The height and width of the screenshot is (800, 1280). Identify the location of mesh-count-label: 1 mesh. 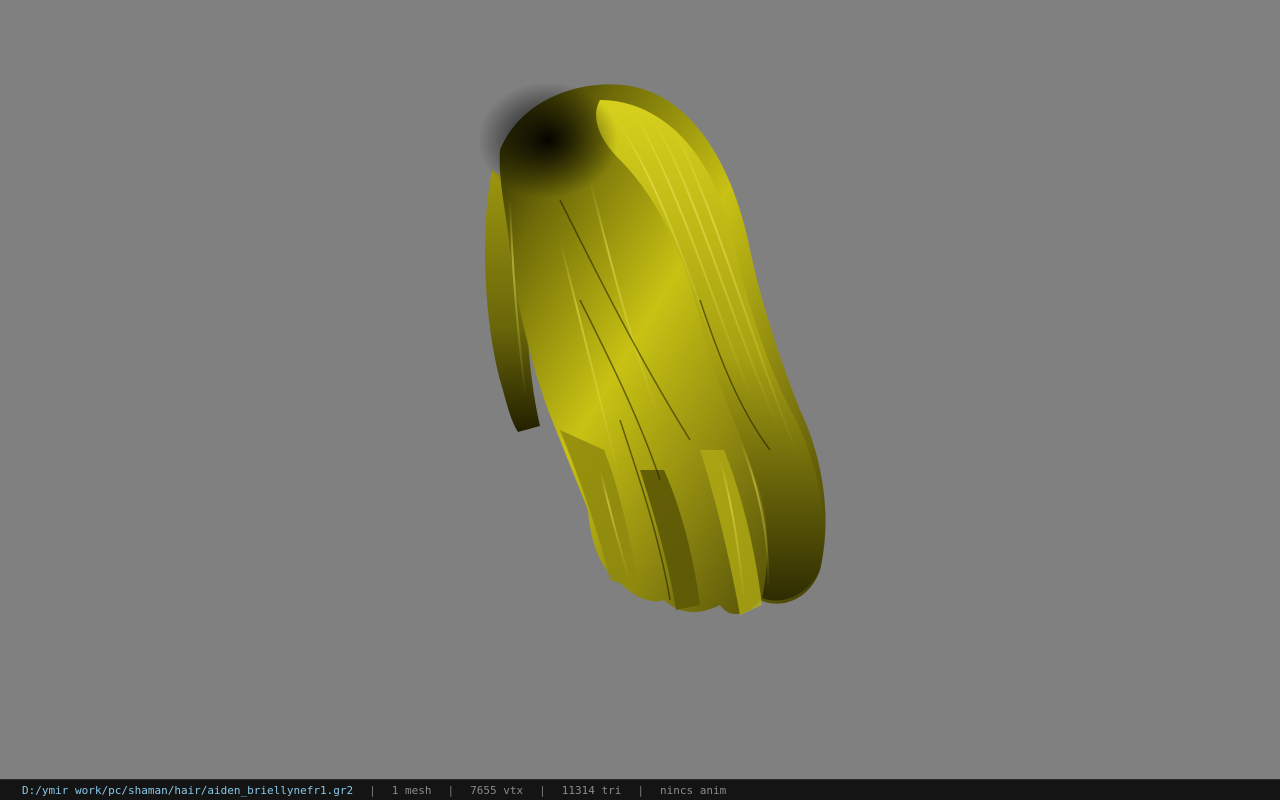
(411, 790).